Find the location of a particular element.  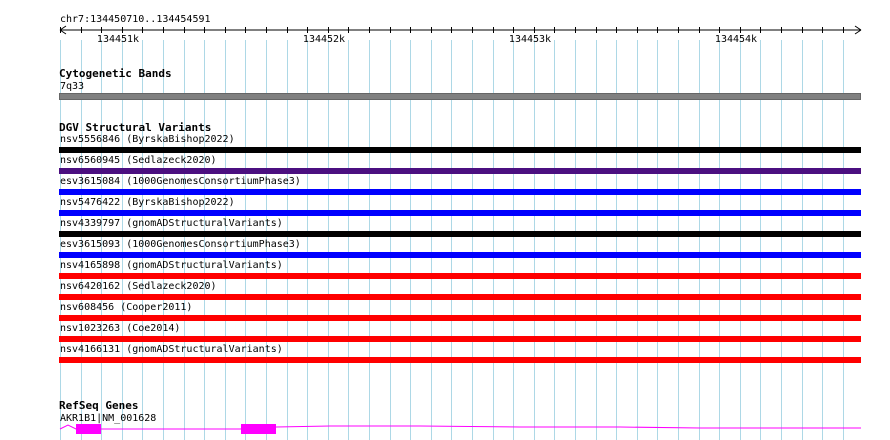

gene-intron-line is located at coordinates (460, 427).